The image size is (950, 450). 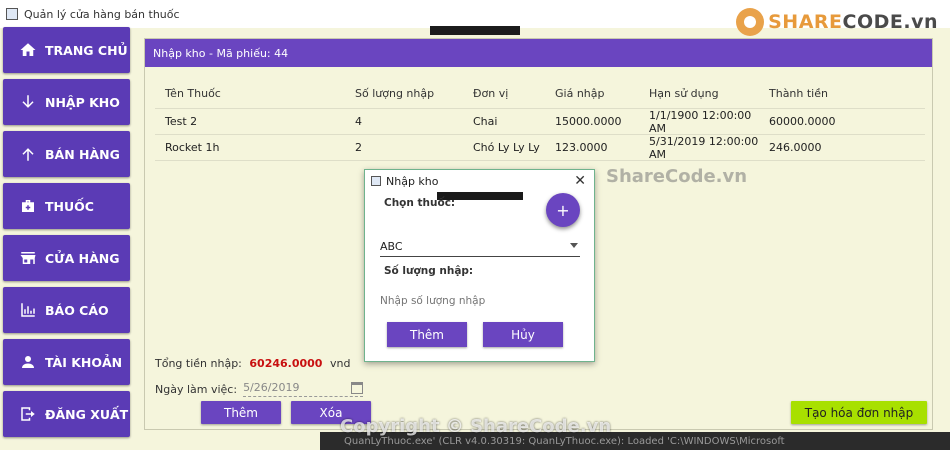 I want to click on table-cell: Rocket 1h, so click(x=192, y=147).